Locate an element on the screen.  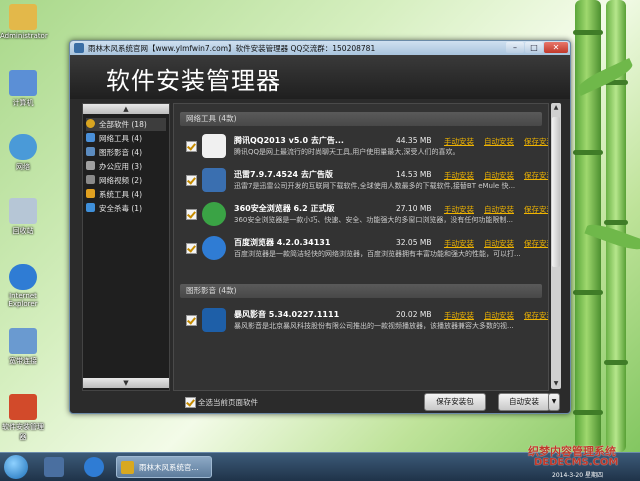
list-scrollbar: ▲ ▼ is located at coordinates (556, 246).